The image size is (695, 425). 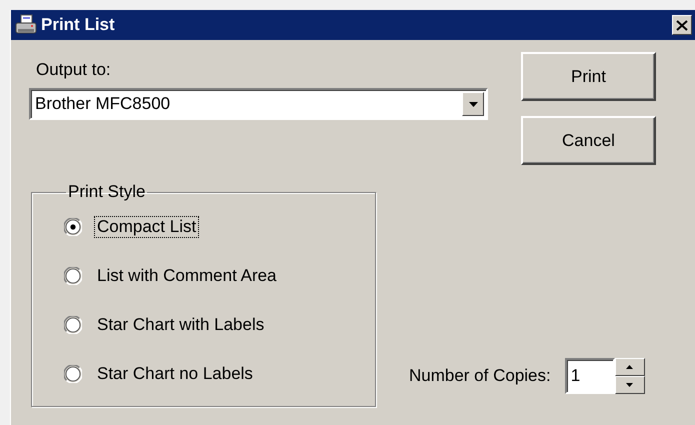 I want to click on option-label: Star Chart with Labels, so click(x=181, y=325).